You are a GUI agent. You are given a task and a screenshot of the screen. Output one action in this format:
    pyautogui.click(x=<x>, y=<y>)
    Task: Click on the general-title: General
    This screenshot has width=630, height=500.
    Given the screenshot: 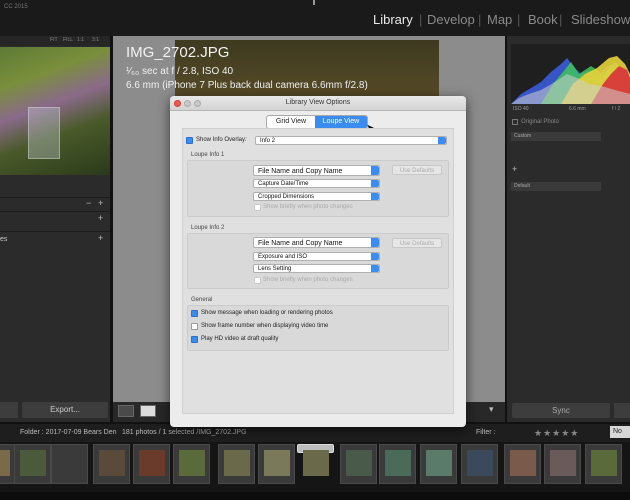 What is the action you would take?
    pyautogui.click(x=202, y=300)
    